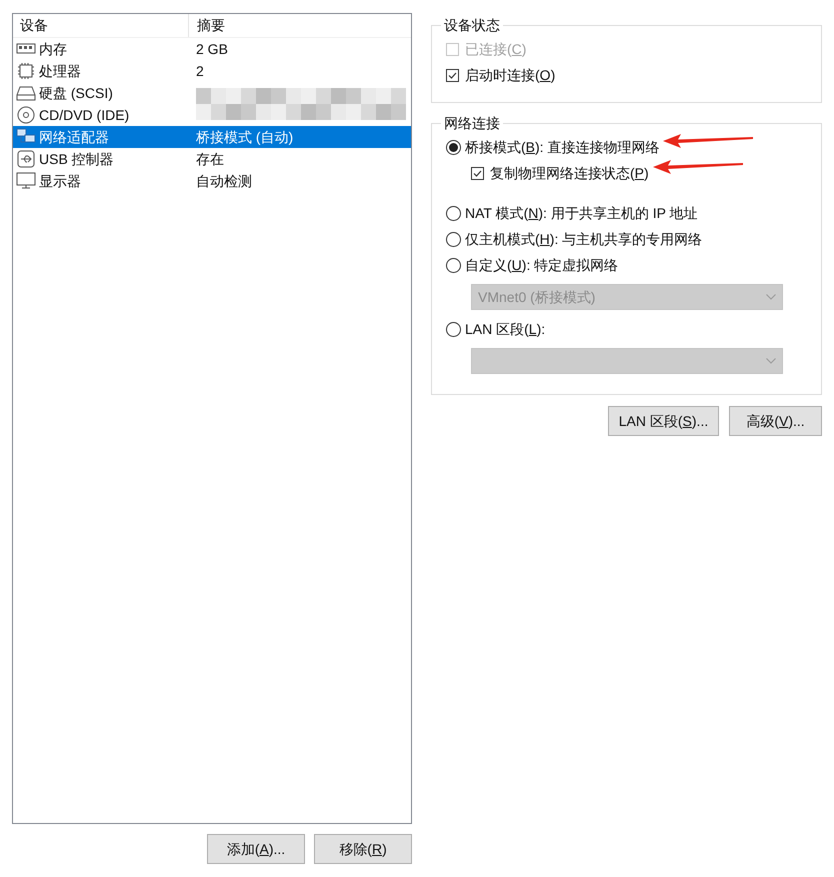 The width and height of the screenshot is (834, 877). What do you see at coordinates (581, 213) in the screenshot?
I see `radio-label: NAT 模式(N): 用于共享主机的 IP 地址` at bounding box center [581, 213].